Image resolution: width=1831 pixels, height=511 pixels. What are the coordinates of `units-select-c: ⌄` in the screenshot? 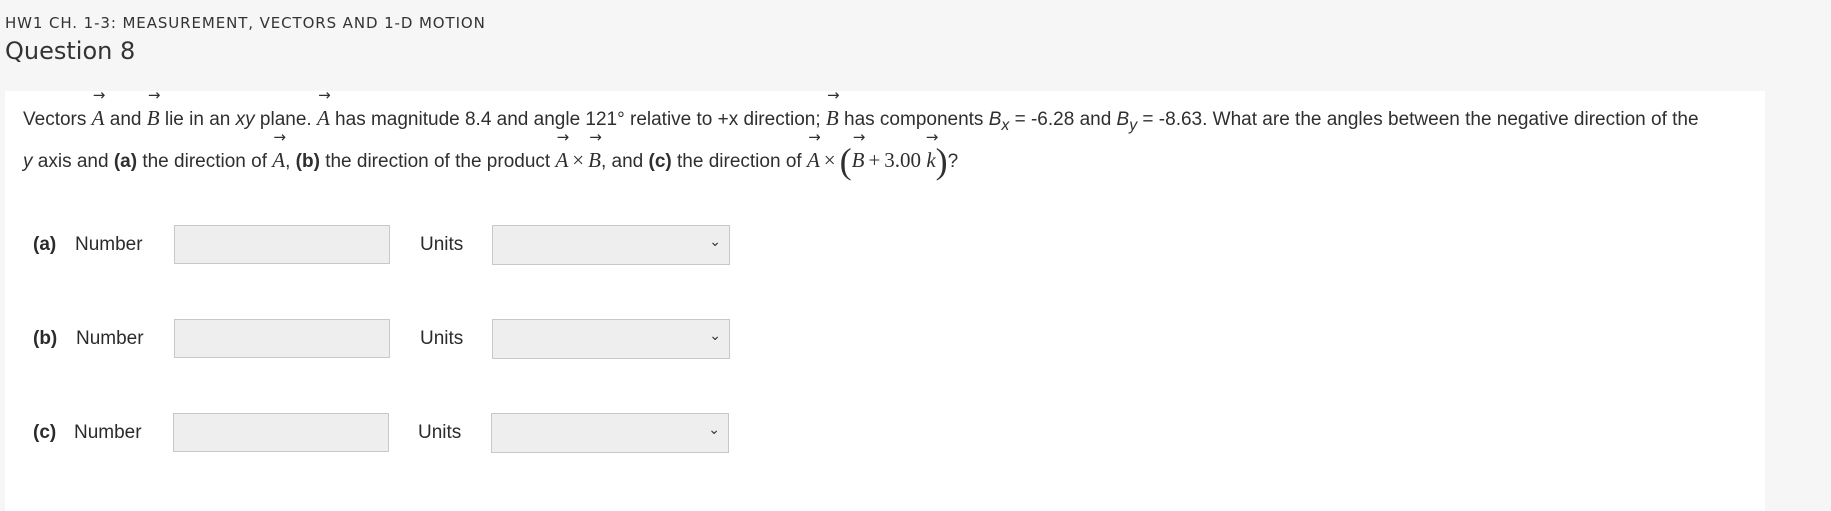 It's located at (610, 433).